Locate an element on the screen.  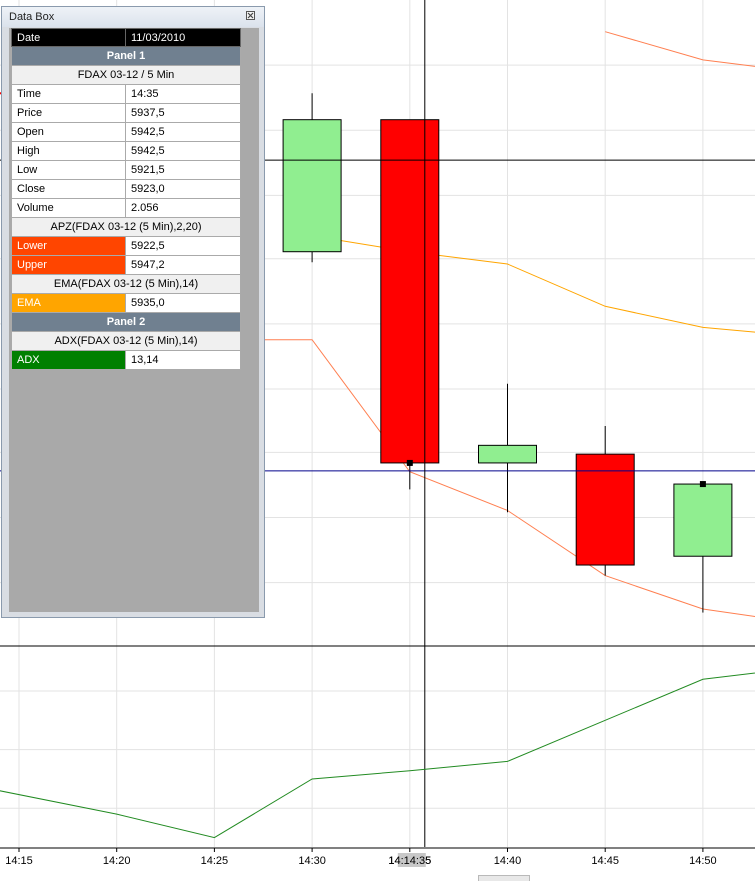
open-value: 5942,5 is located at coordinates (148, 132).